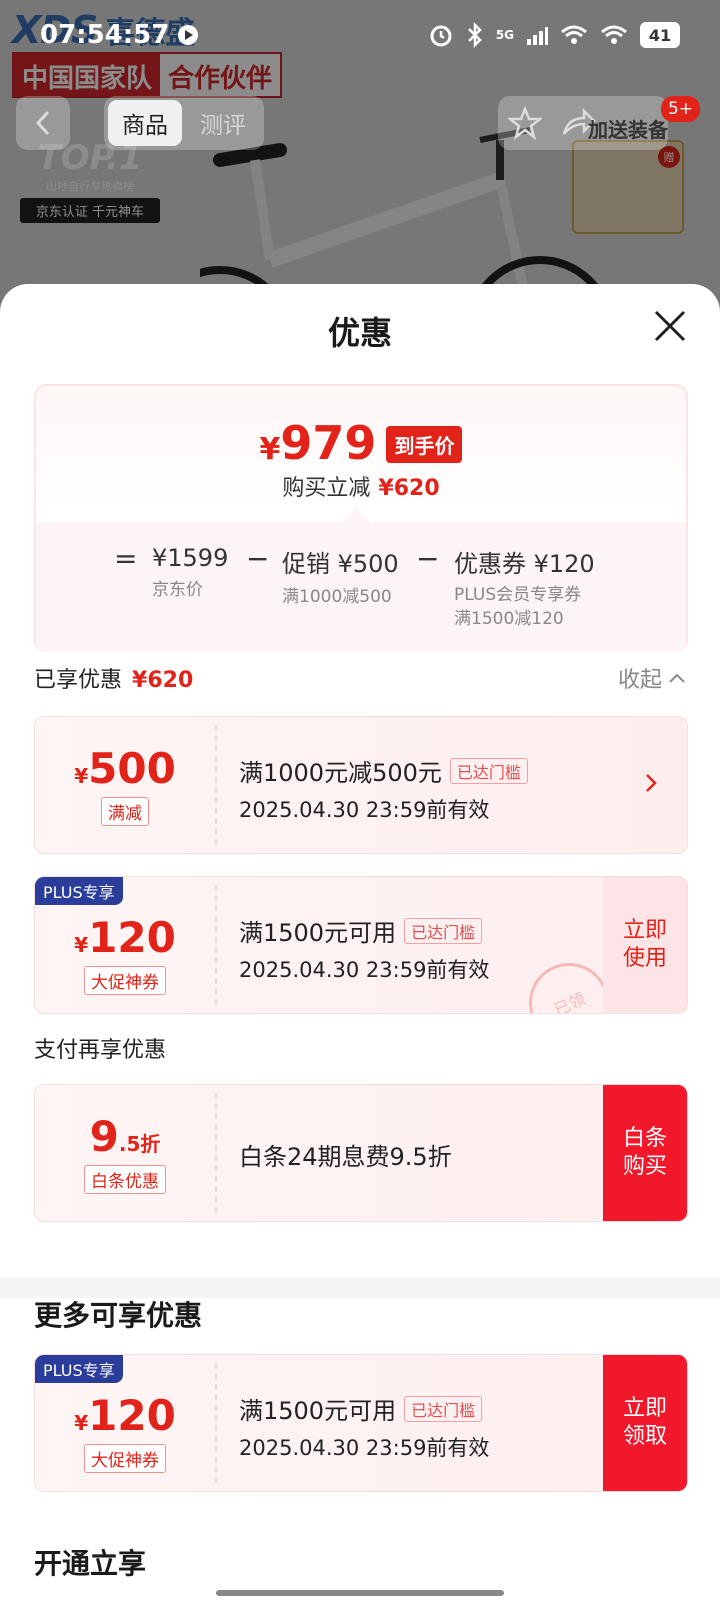 The image size is (720, 1600). I want to click on home-indicator, so click(360, 1593).